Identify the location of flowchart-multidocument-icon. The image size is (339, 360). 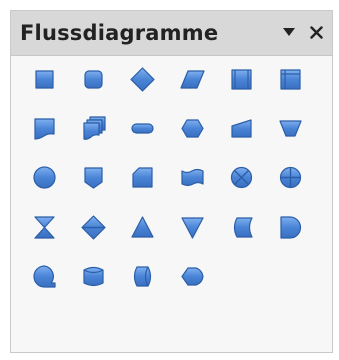
(94, 128).